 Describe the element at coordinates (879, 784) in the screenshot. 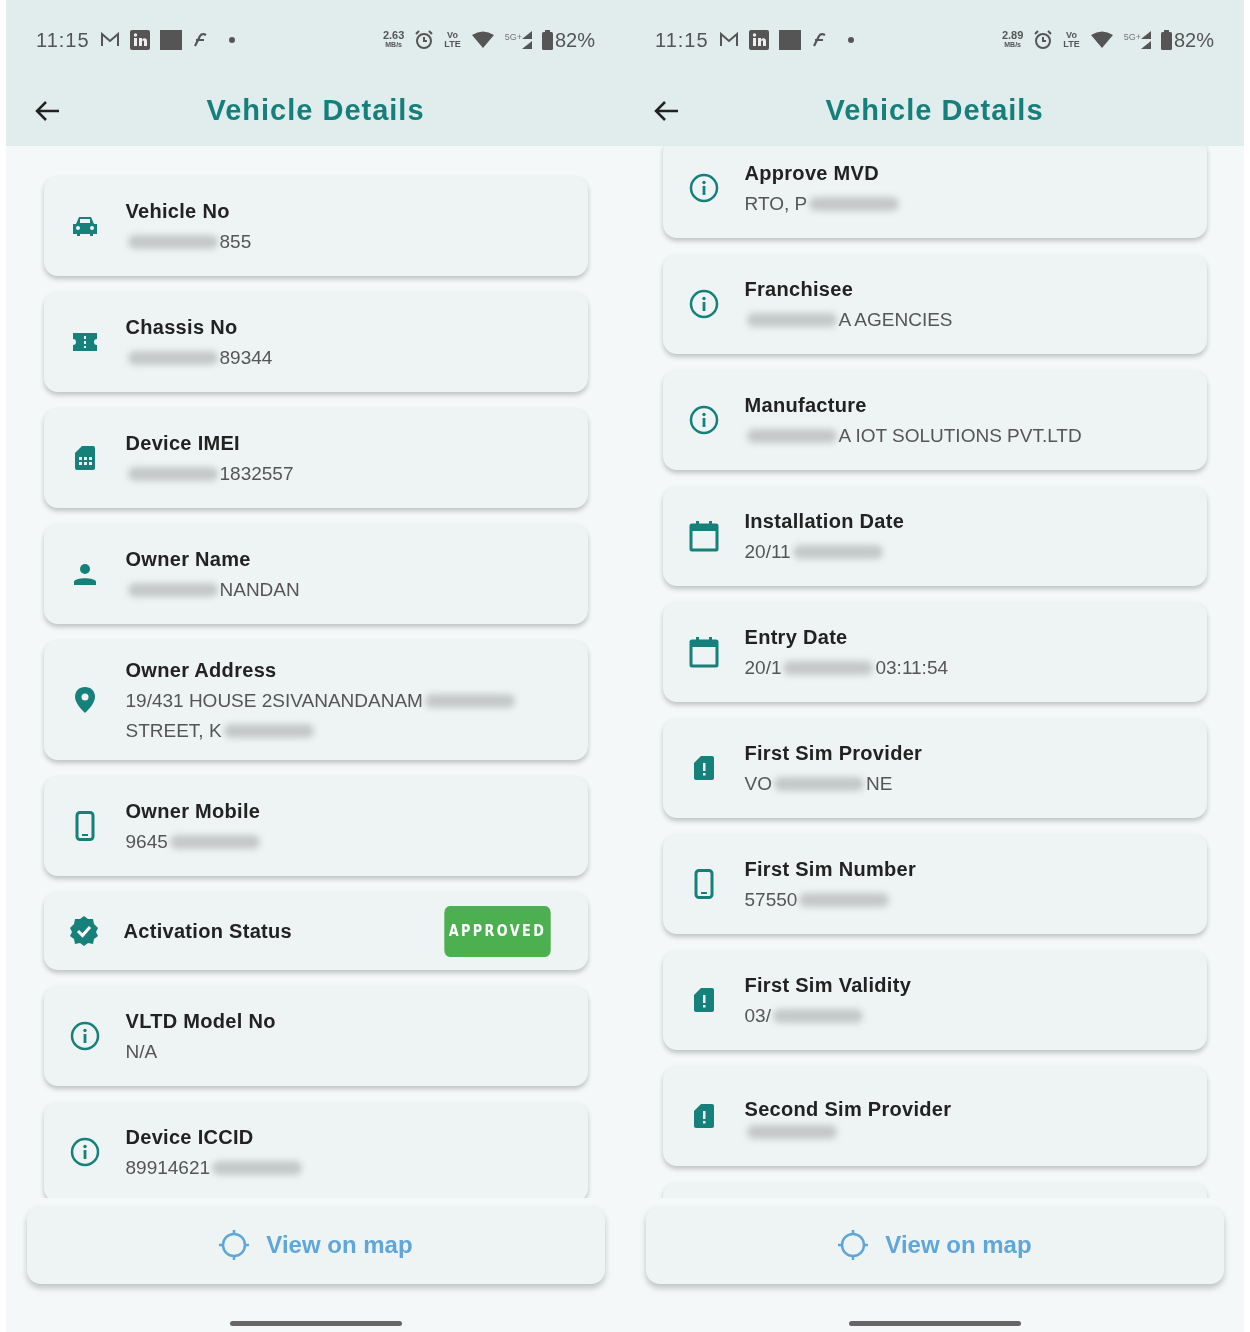

I see `field-value: NE` at that location.